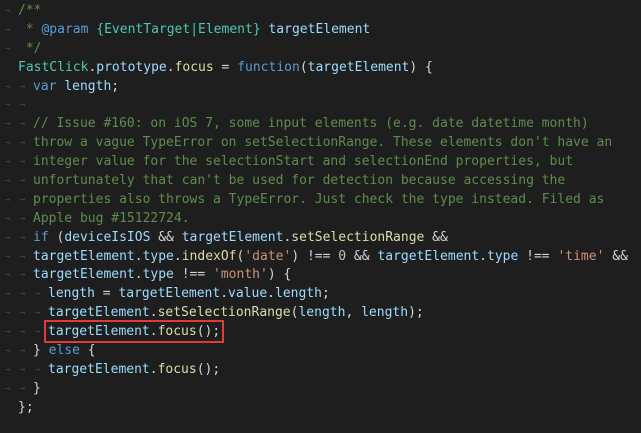 The width and height of the screenshot is (641, 433). What do you see at coordinates (320, 389) in the screenshot?
I see `code-line: → →}` at bounding box center [320, 389].